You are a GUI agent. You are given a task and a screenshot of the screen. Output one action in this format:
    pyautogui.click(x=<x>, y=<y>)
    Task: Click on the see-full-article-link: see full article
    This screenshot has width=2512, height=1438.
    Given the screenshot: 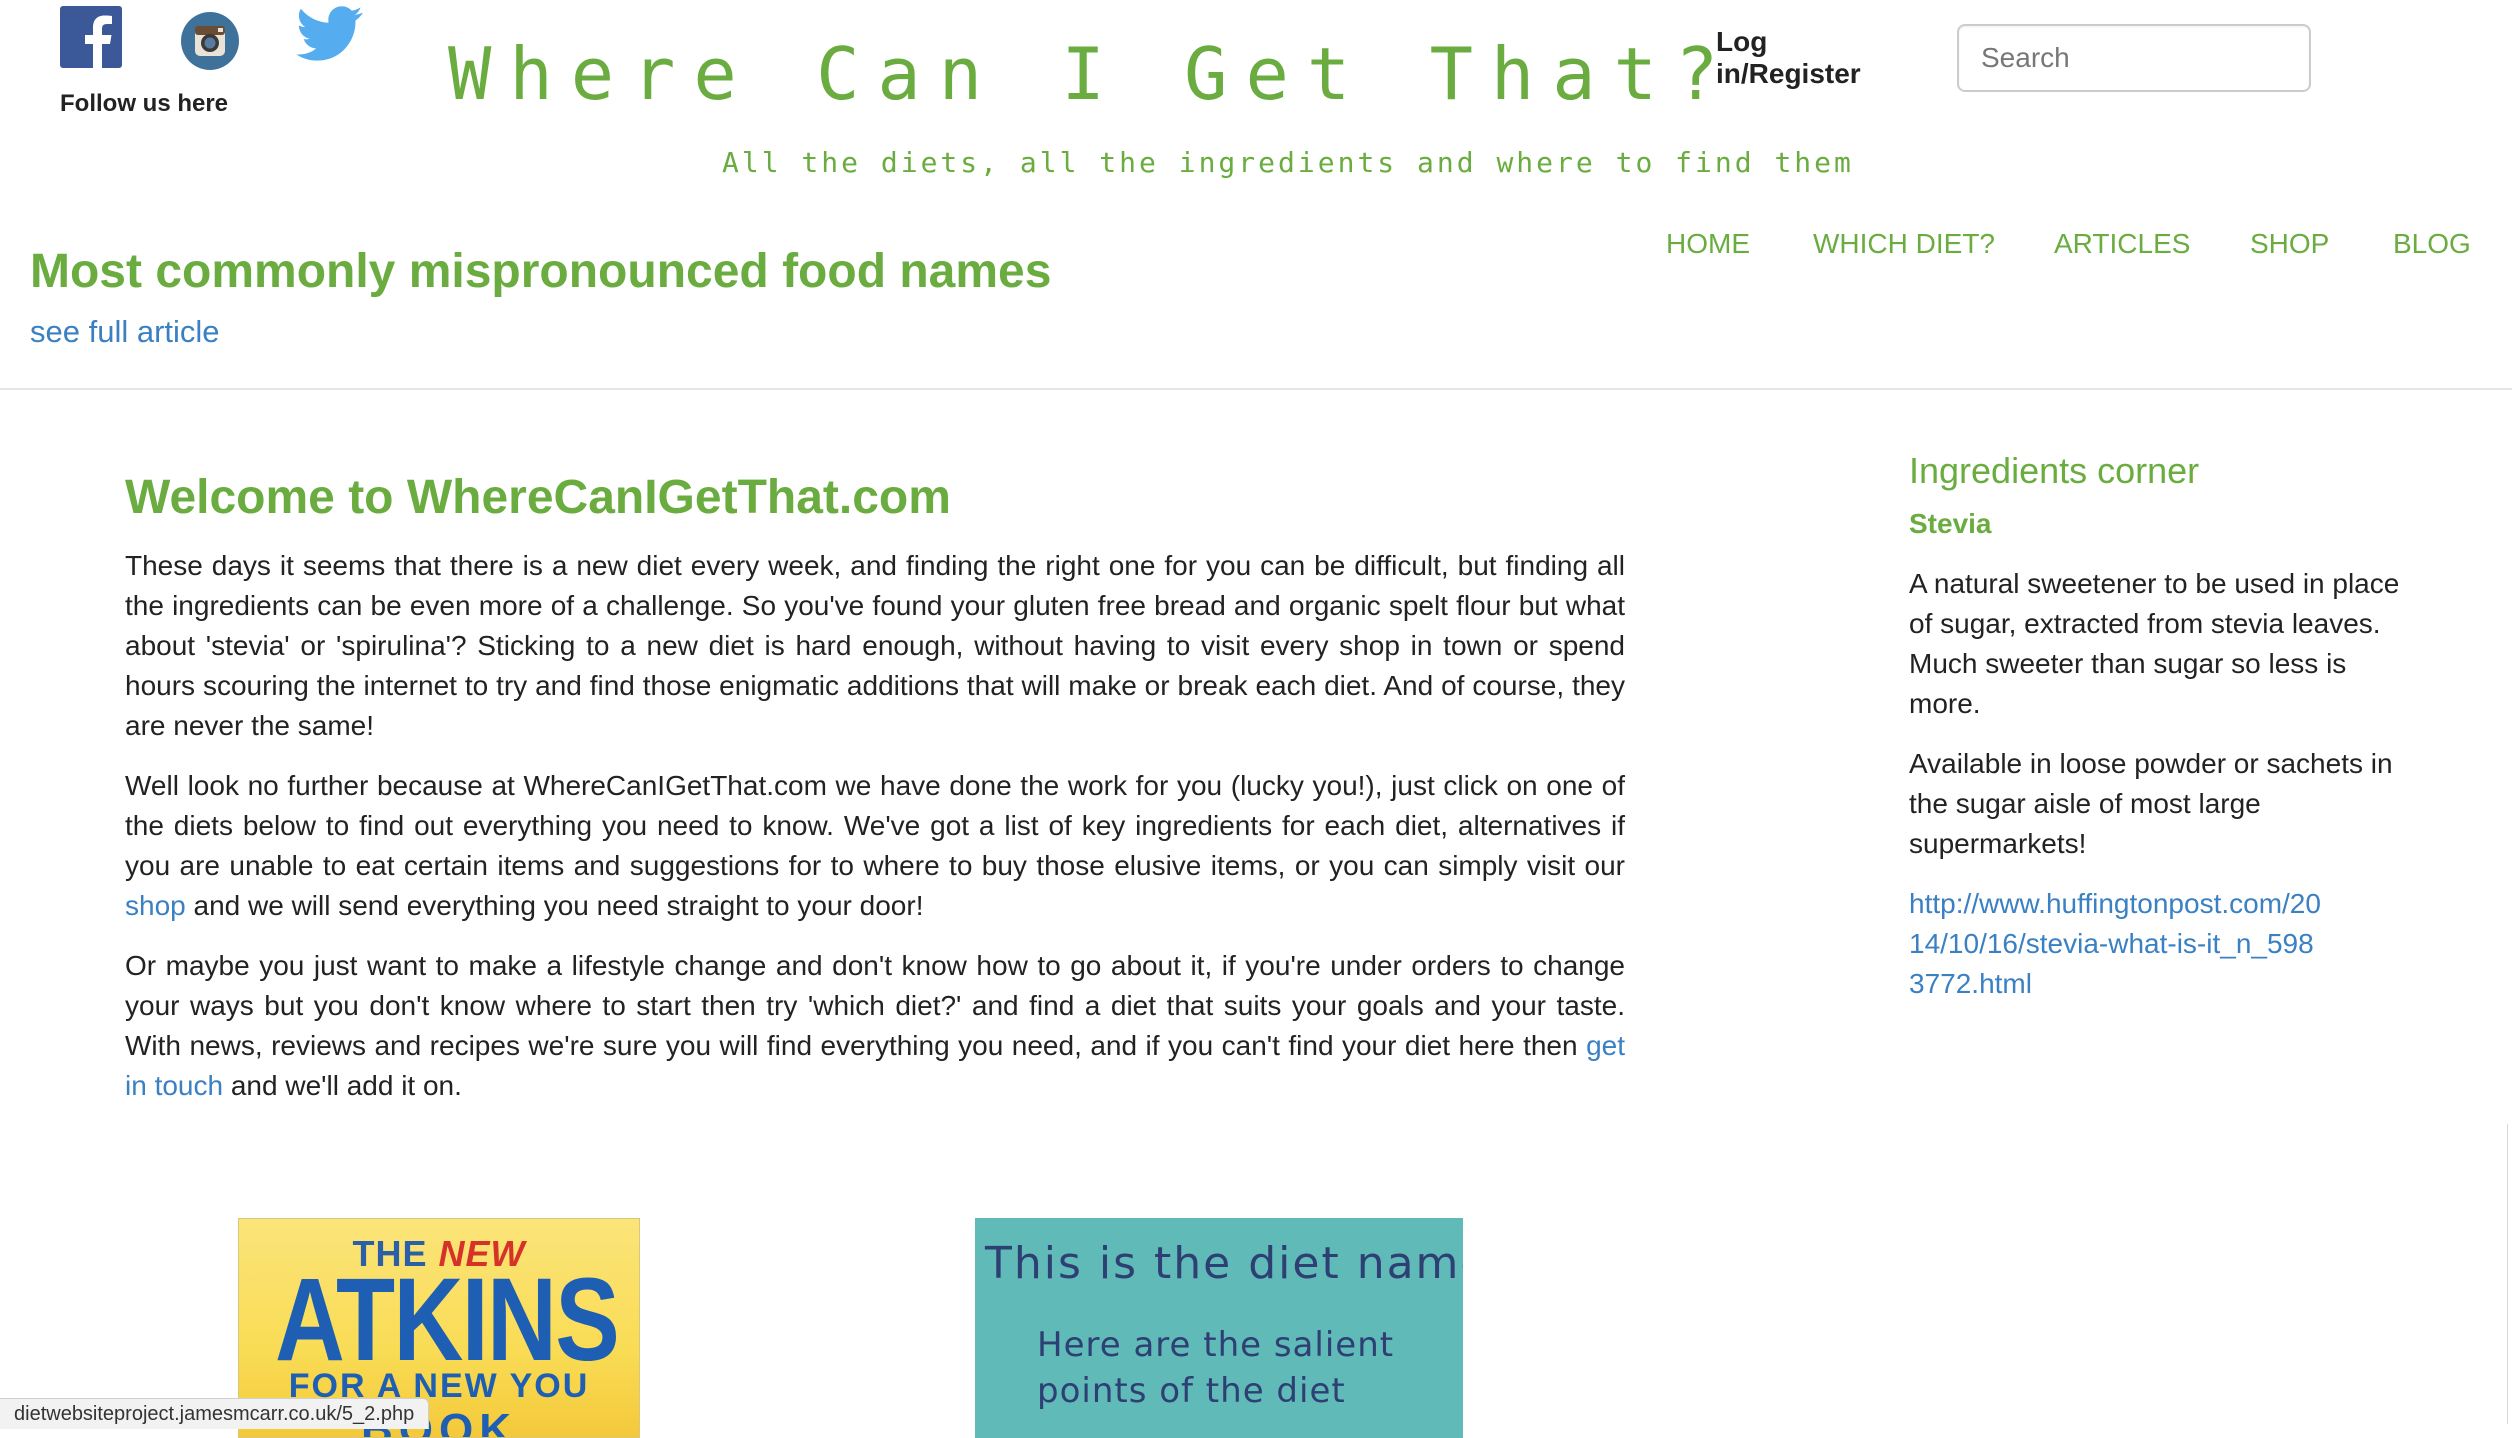 What is the action you would take?
    pyautogui.click(x=125, y=332)
    